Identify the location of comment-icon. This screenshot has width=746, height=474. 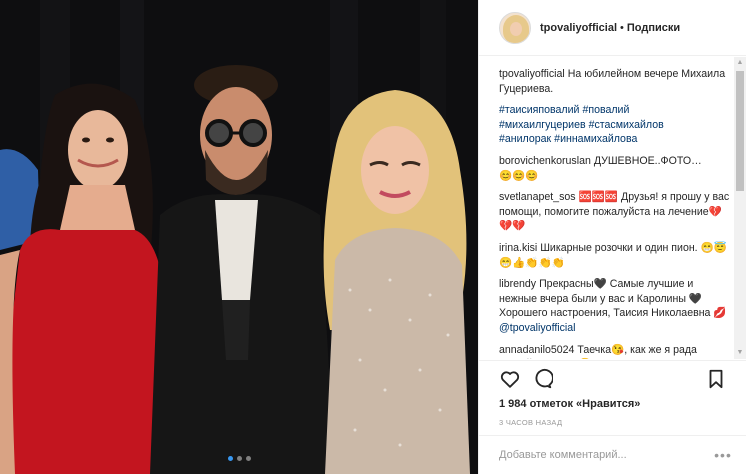
(542, 379).